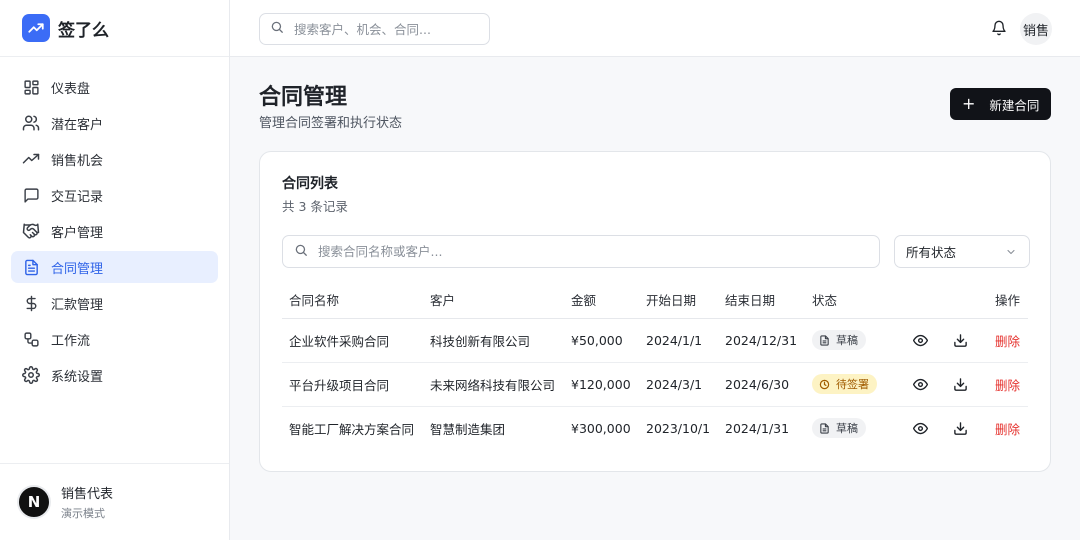 This screenshot has height=540, width=1080. I want to click on status-badge: 待签署, so click(844, 384).